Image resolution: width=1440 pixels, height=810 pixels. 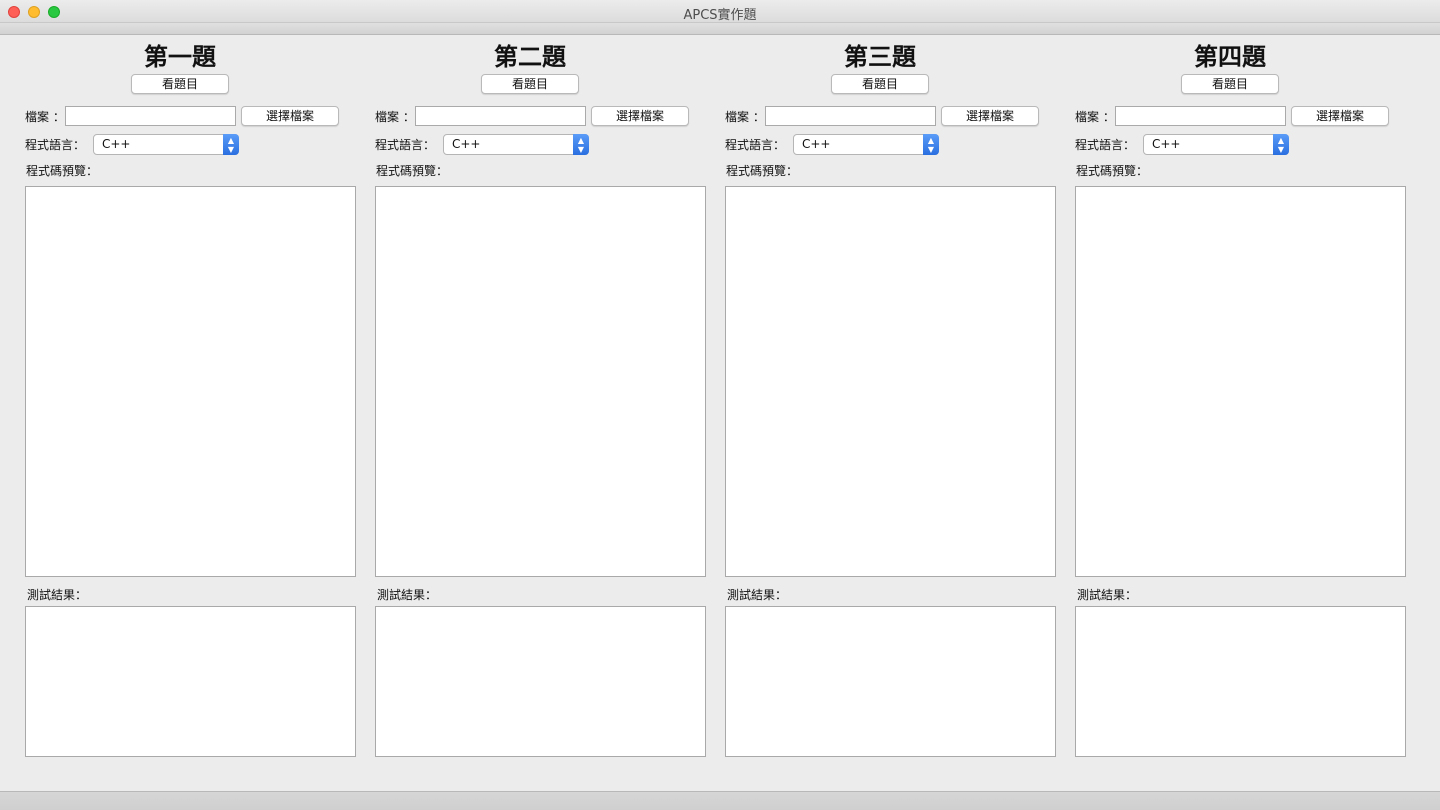 I want to click on question-title: 第三題, so click(x=880, y=57).